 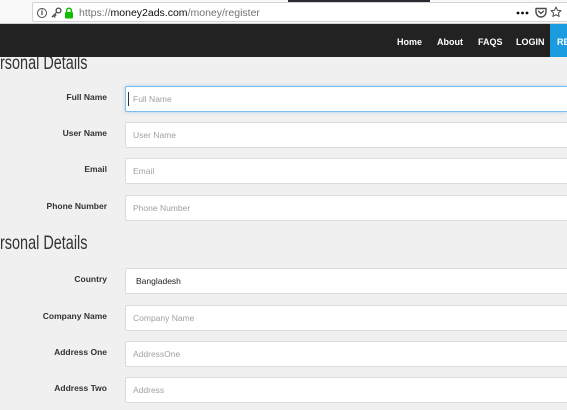 I want to click on form-row-address-one: Address One, so click(x=283, y=354).